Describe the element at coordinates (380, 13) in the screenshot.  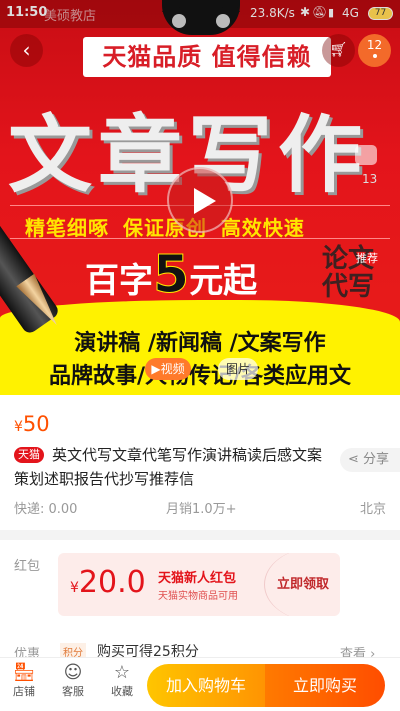
I see `battery-icon: 77` at that location.